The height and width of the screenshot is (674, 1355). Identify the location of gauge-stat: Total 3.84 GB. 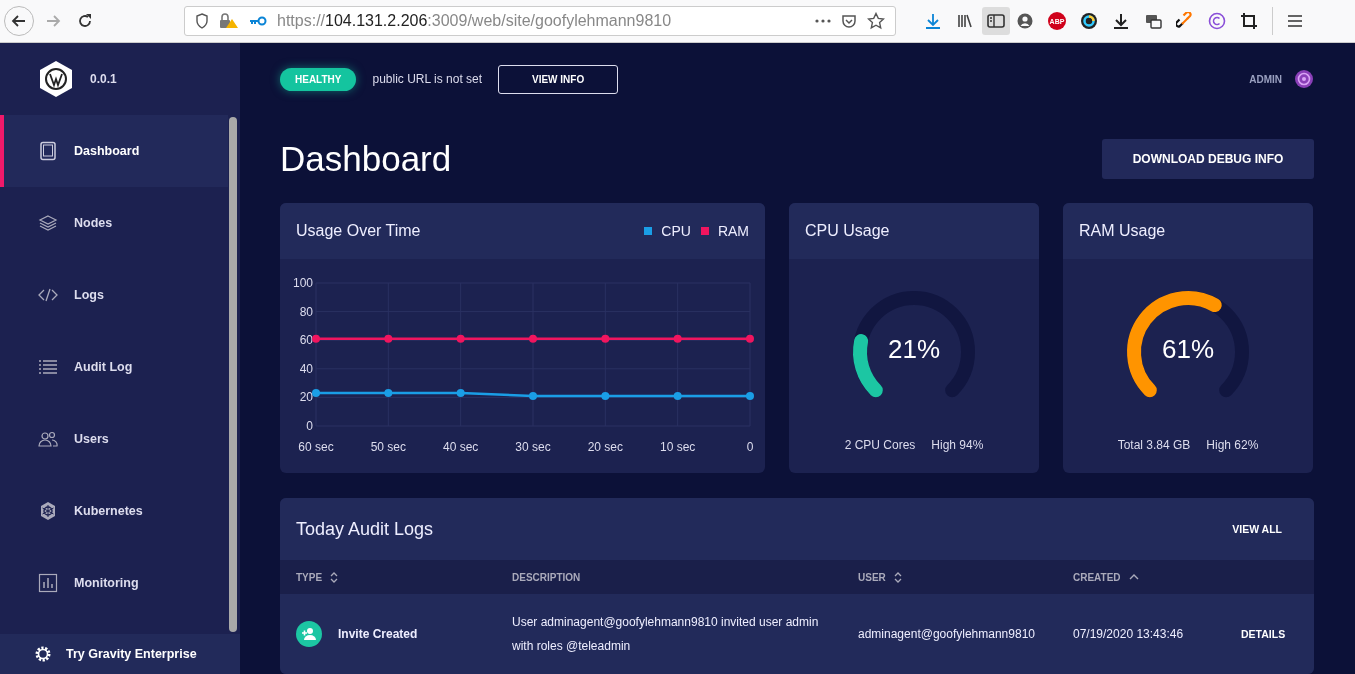
(1154, 445).